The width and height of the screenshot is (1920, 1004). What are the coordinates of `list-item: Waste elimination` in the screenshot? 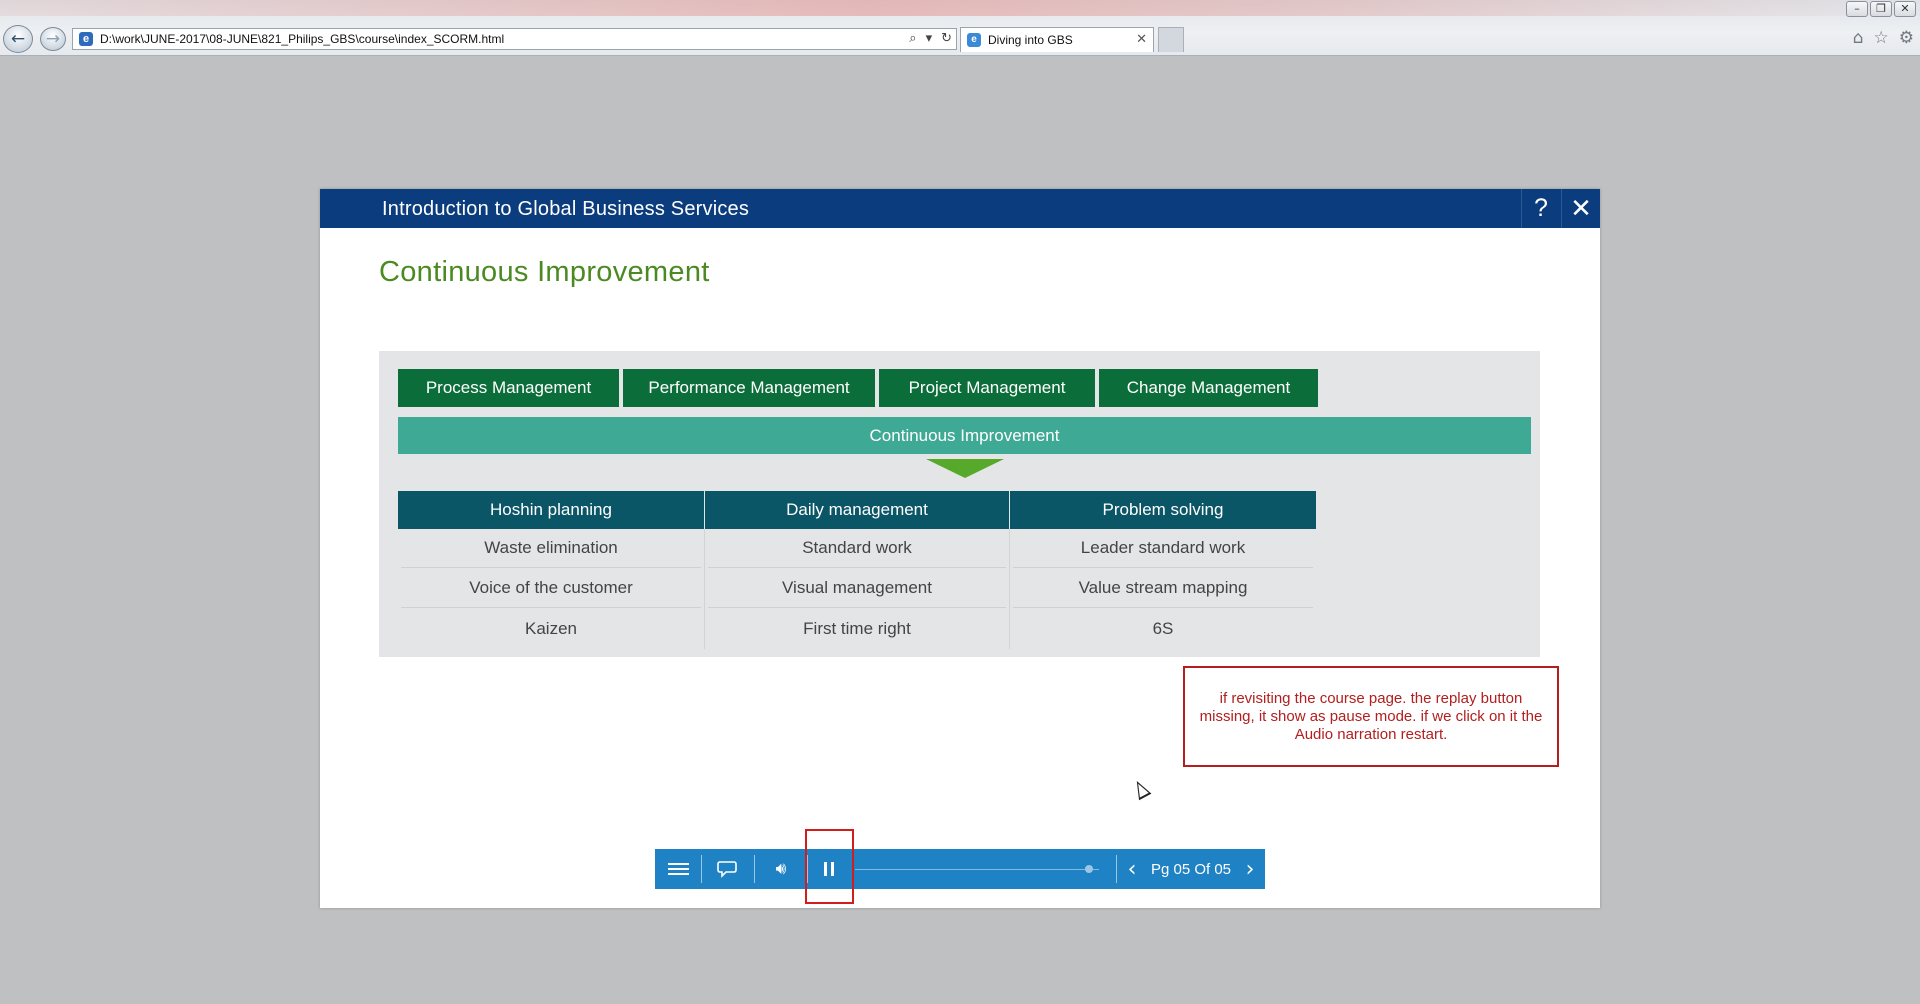 It's located at (551, 548).